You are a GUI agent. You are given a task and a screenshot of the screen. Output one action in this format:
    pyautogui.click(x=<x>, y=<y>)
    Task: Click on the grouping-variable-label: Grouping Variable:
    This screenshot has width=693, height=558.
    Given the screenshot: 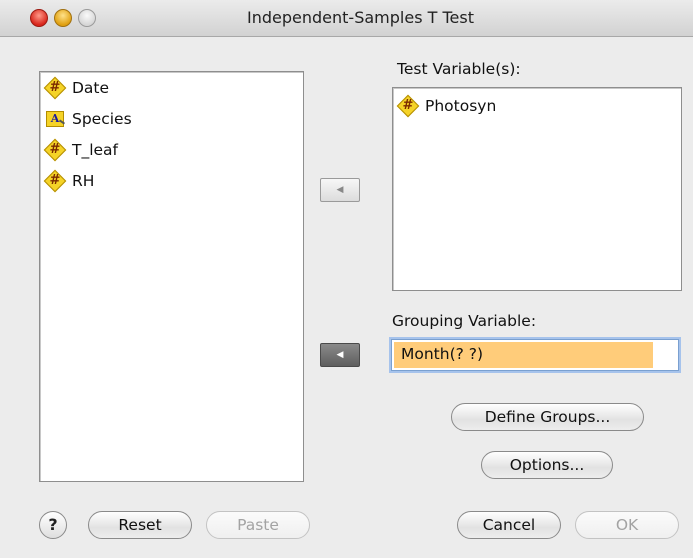 What is the action you would take?
    pyautogui.click(x=464, y=321)
    